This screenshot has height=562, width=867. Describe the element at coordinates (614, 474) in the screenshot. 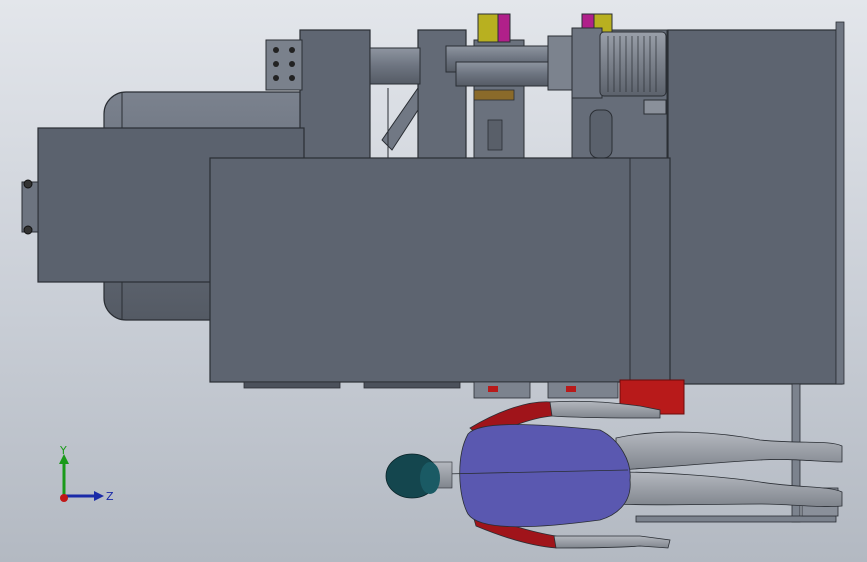

I see `human-mannequin` at that location.